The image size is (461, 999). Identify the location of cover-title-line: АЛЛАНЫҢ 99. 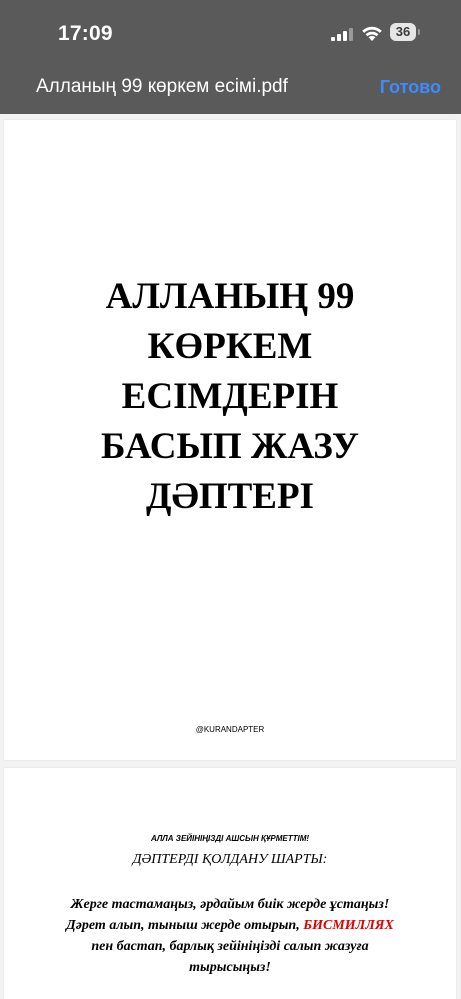
(230, 296).